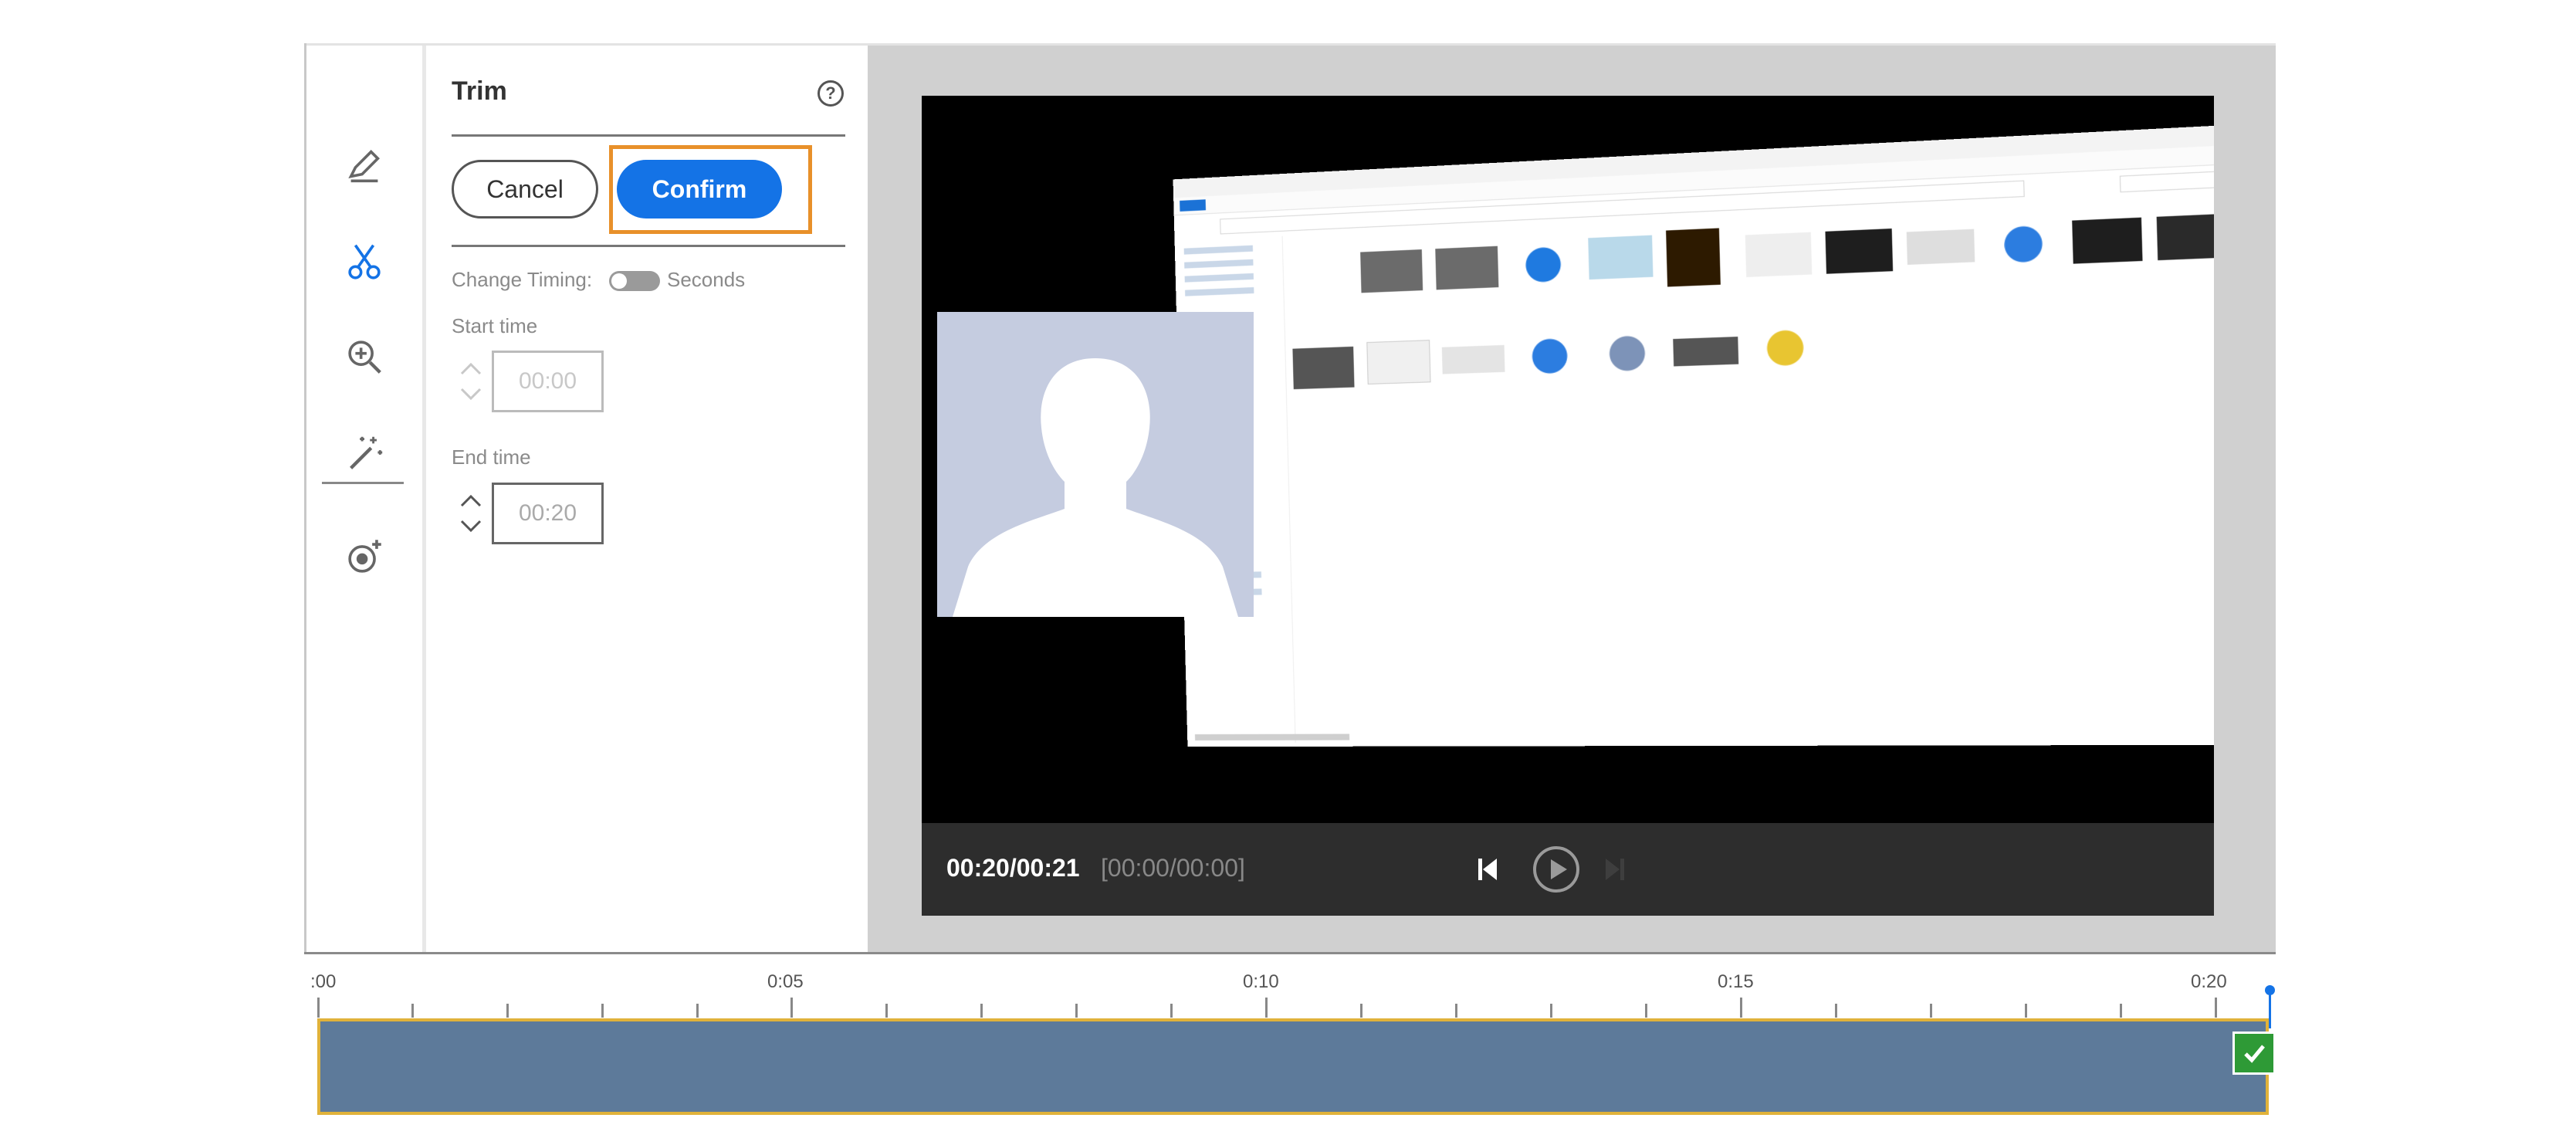 This screenshot has width=2576, height=1145. I want to click on seconds-toggle, so click(634, 281).